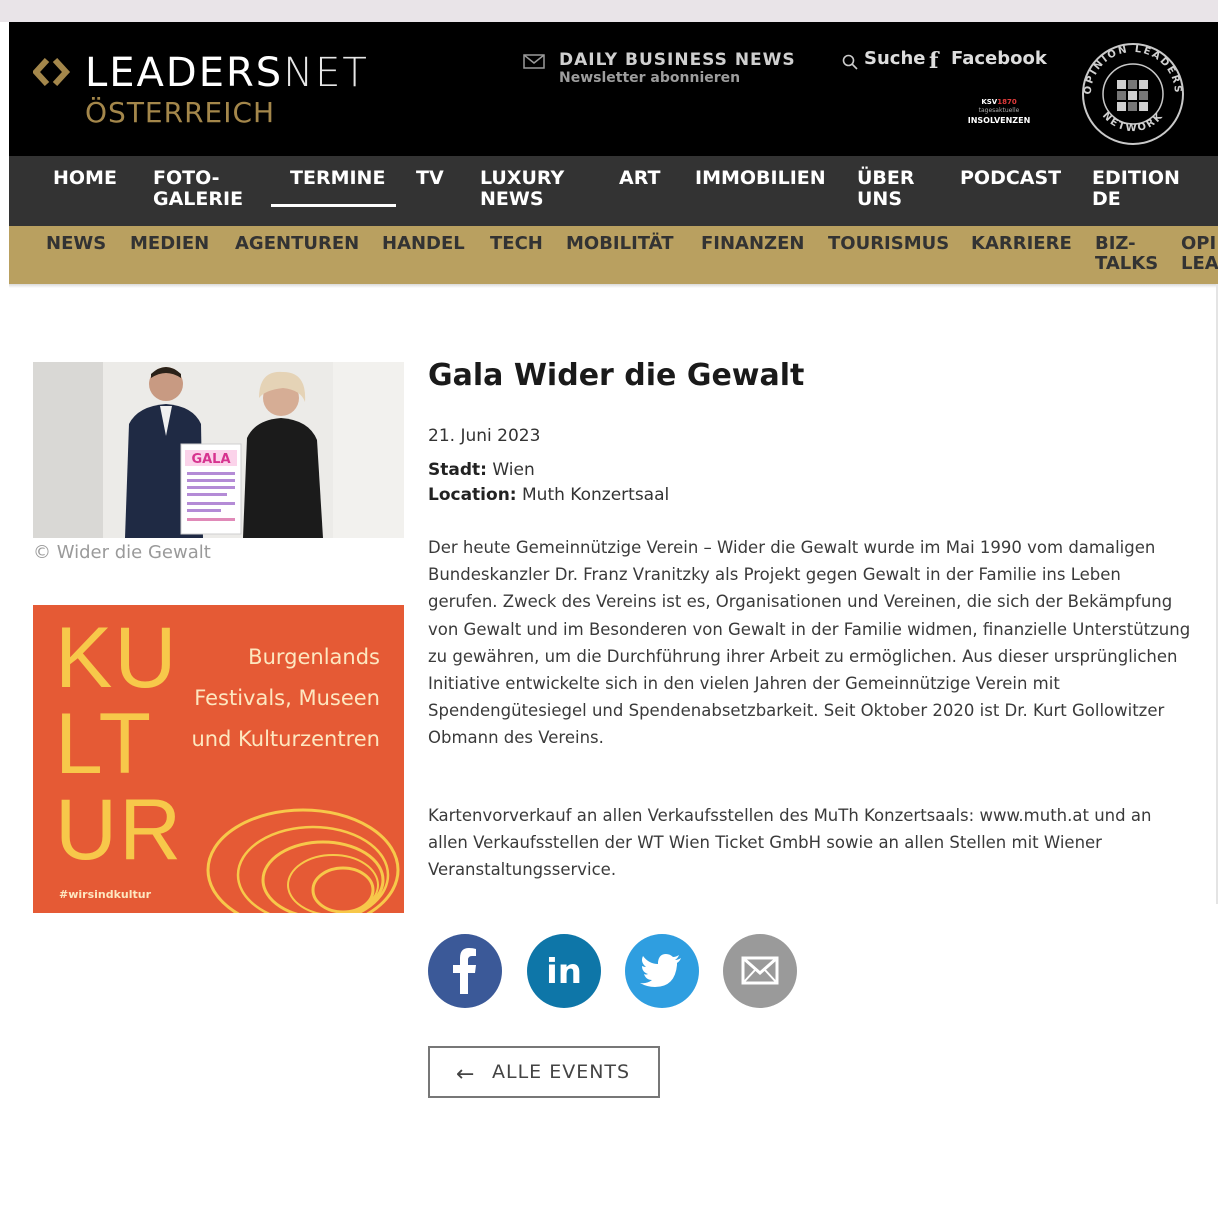 Image resolution: width=1218 pixels, height=1225 pixels. I want to click on event-photo-image: GALA, so click(218, 450).